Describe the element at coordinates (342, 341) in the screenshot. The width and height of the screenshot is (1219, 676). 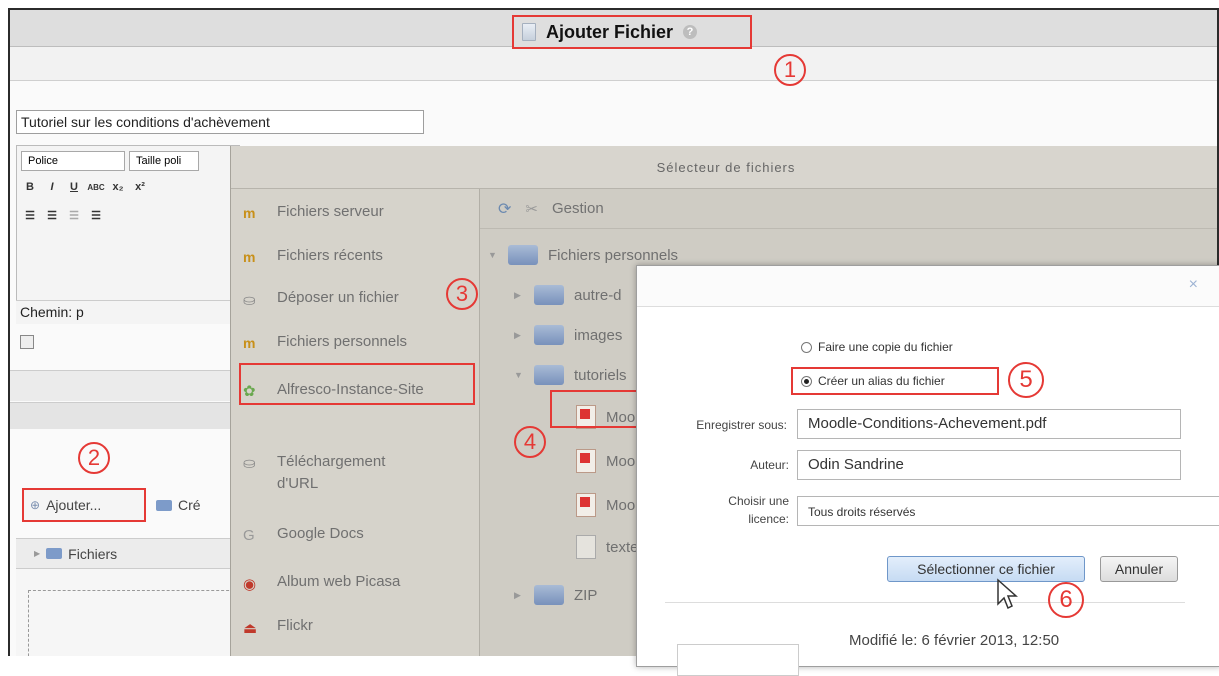
I see `repo-label: Fichiers personnels` at that location.